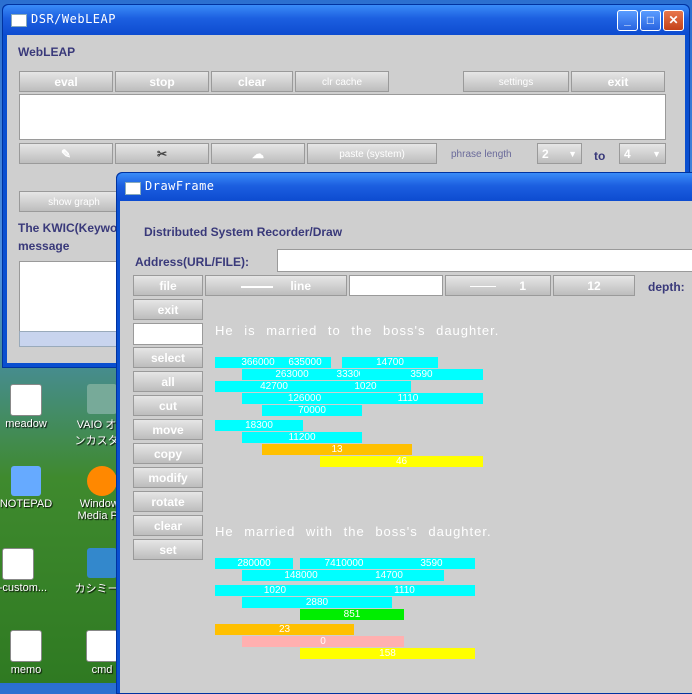 This screenshot has height=694, width=692. I want to click on line-icon, so click(256, 286).